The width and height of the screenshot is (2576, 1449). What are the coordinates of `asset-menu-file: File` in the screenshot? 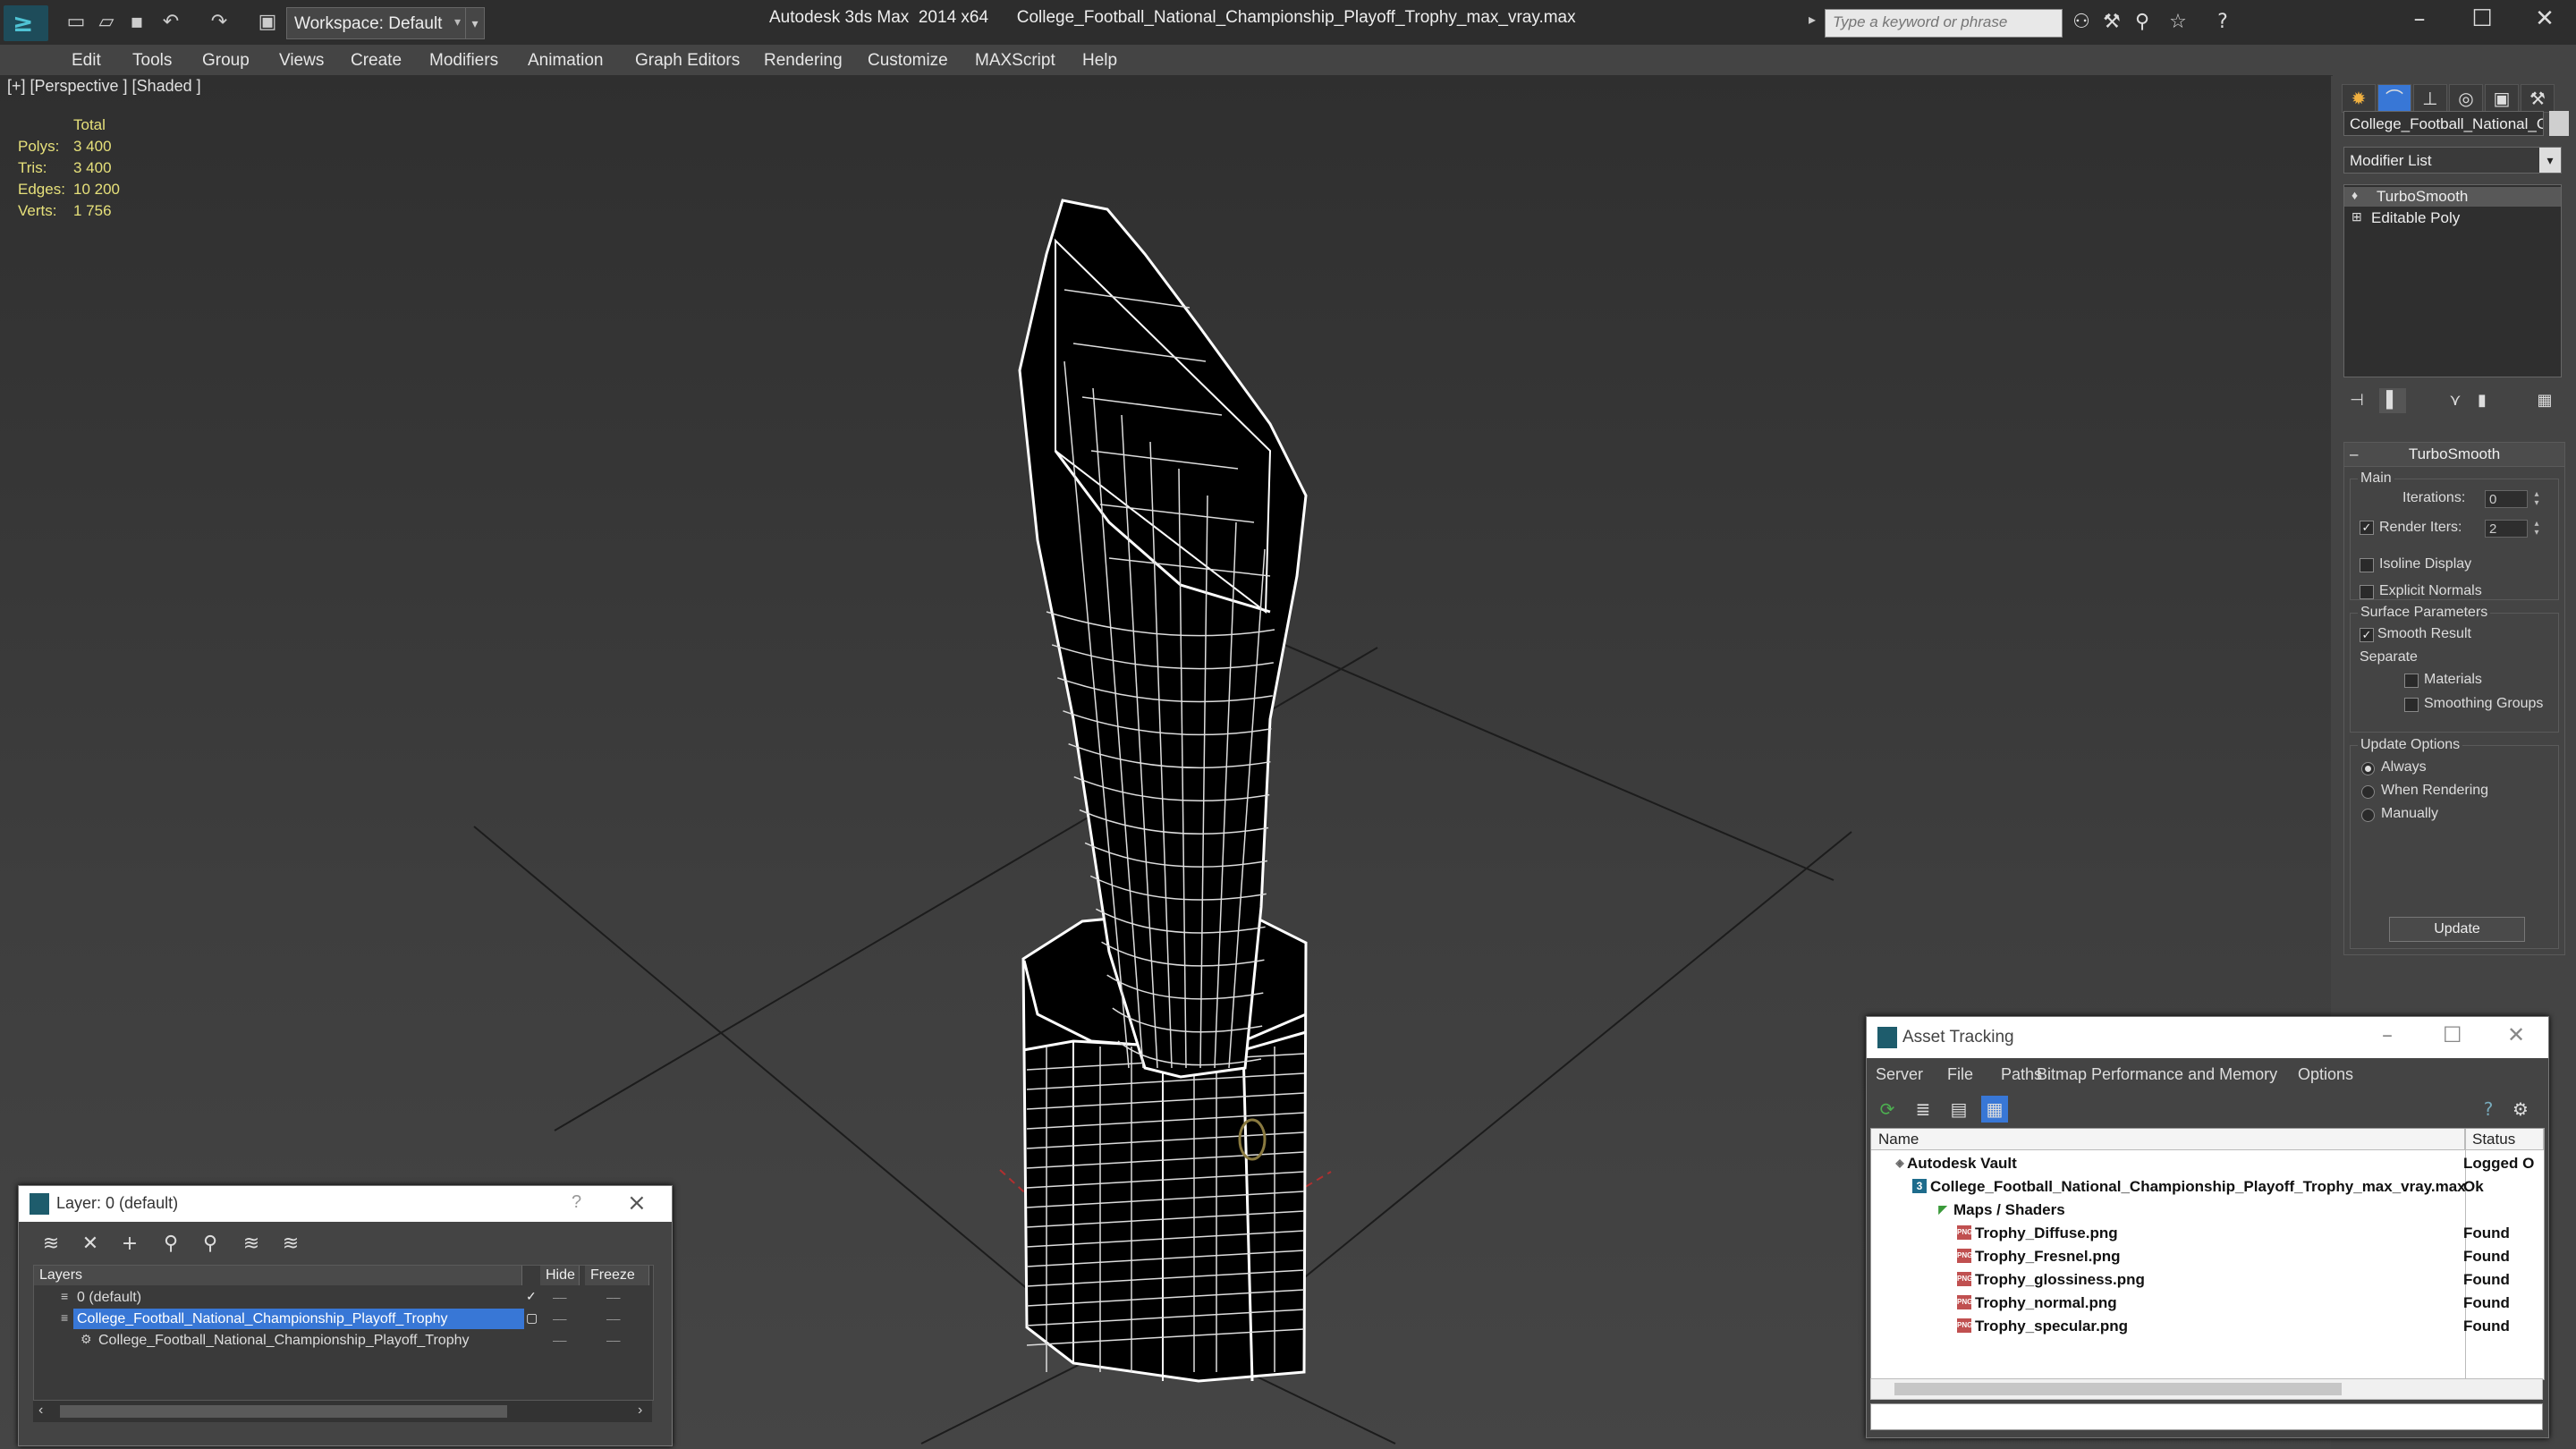 It's located at (1960, 1074).